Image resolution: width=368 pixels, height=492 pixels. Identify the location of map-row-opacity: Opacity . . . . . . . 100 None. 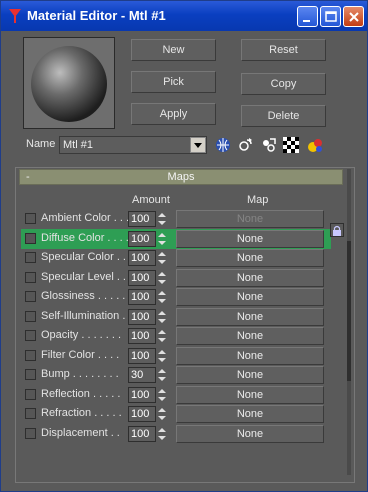
(176, 336).